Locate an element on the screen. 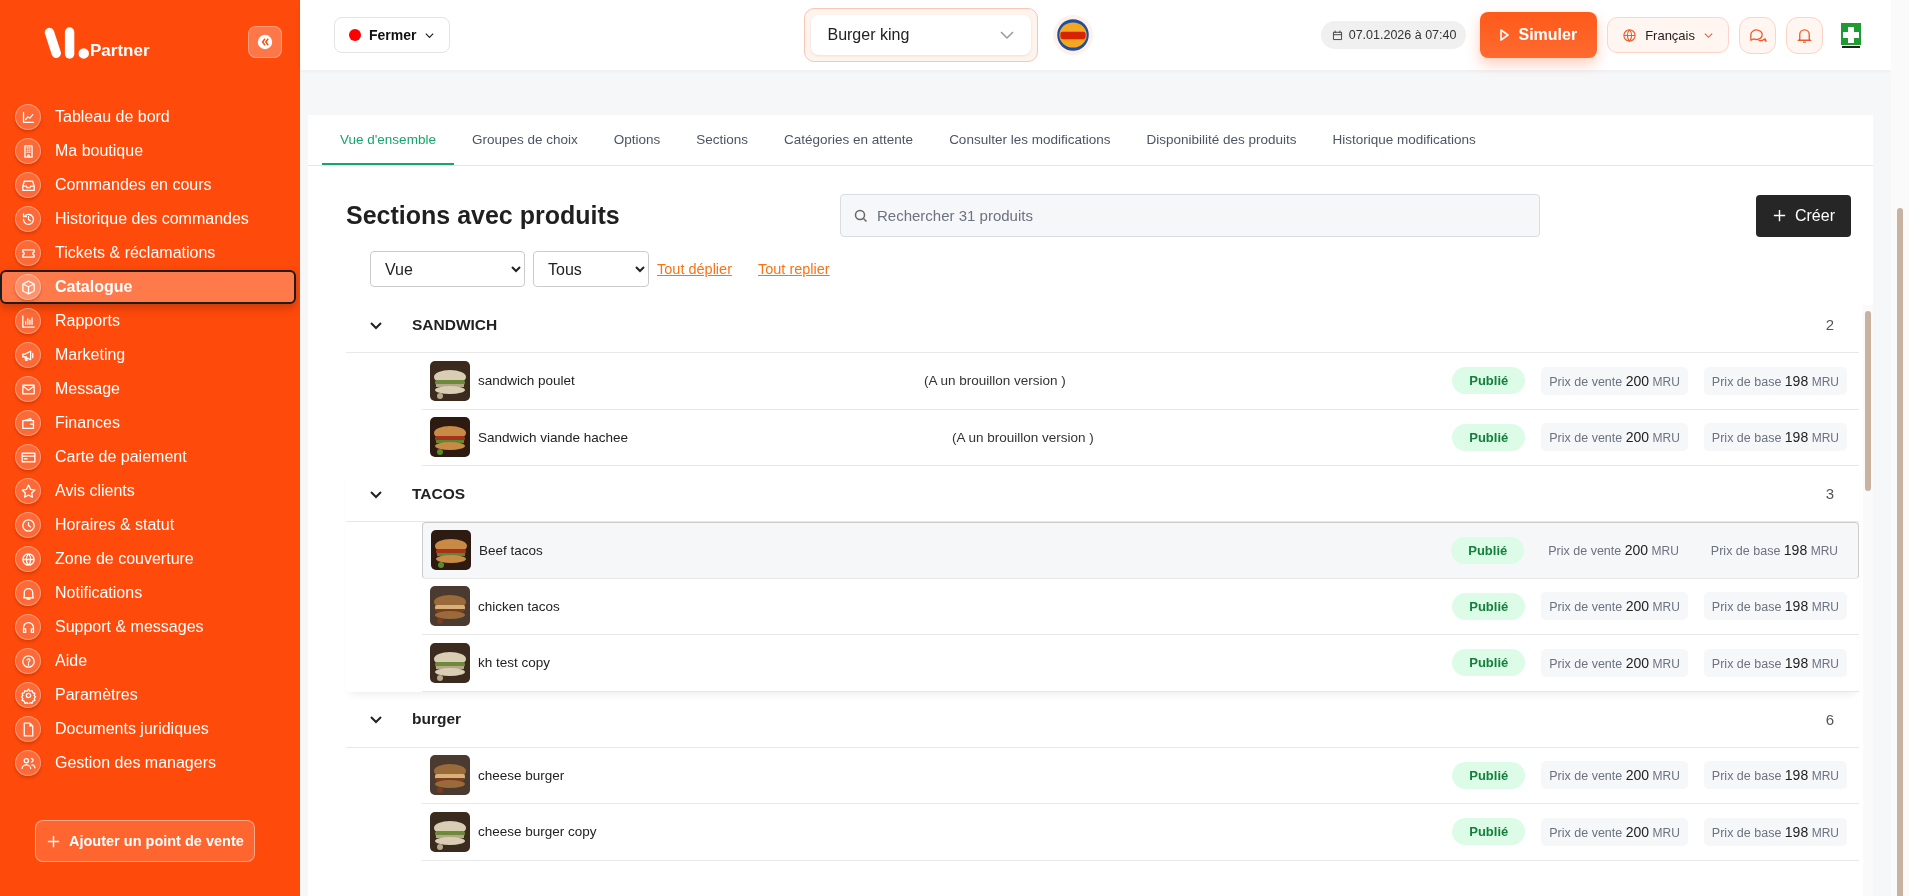  product-name: cheese burger is located at coordinates (522, 775).